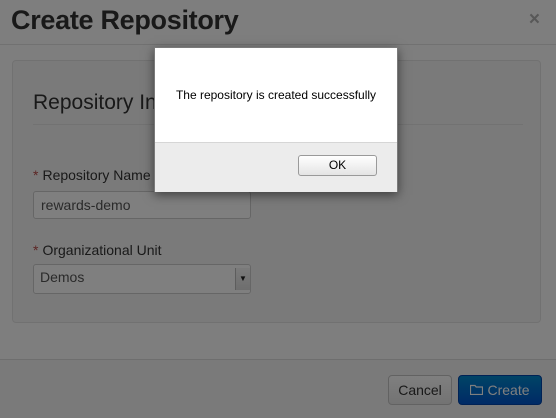 Image resolution: width=556 pixels, height=418 pixels. I want to click on alert-body: The repository is created successfully, so click(276, 95).